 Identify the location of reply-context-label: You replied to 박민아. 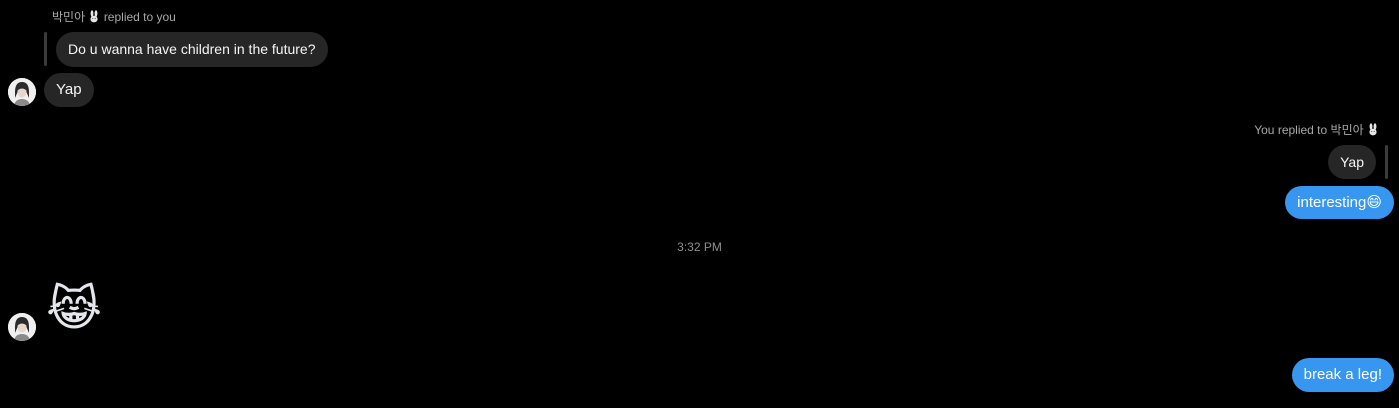
(1316, 130).